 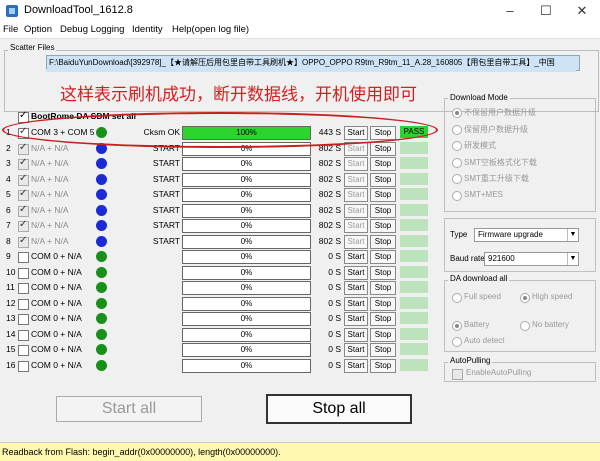 What do you see at coordinates (477, 324) in the screenshot?
I see `battery-label: Battery` at bounding box center [477, 324].